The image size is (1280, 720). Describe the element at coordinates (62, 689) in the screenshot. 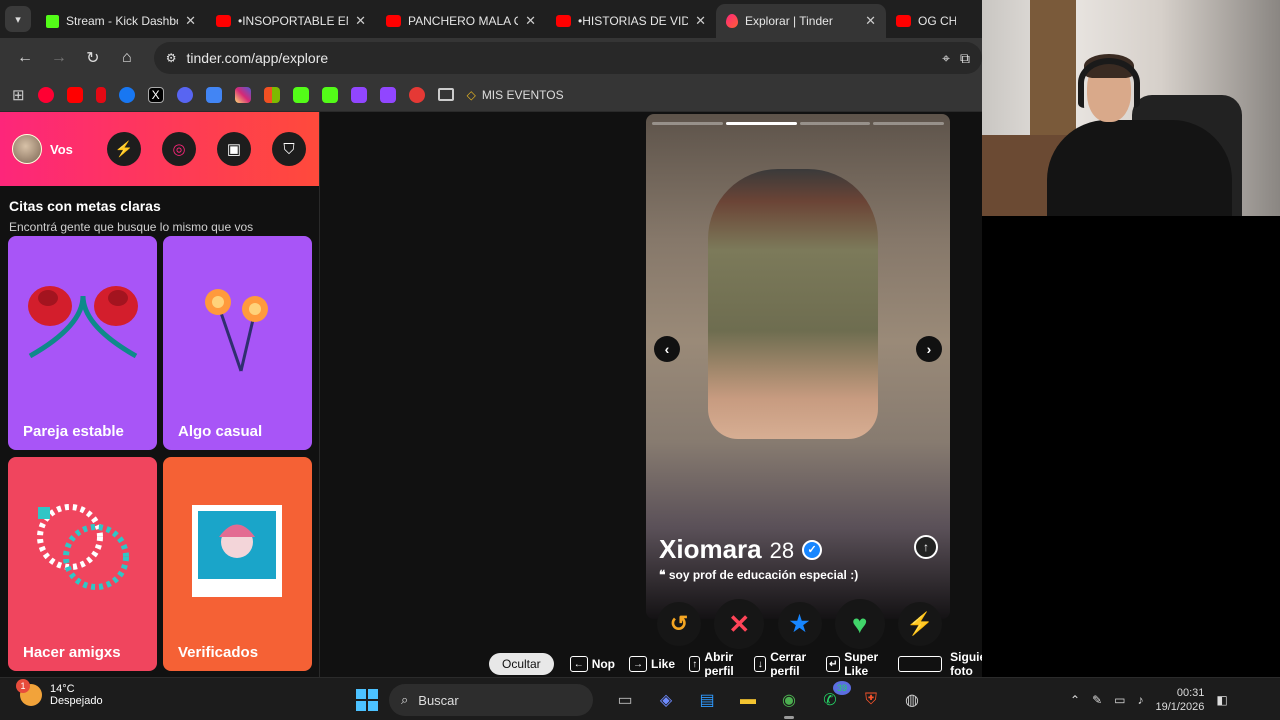

I see `temperature: 14°C` at that location.